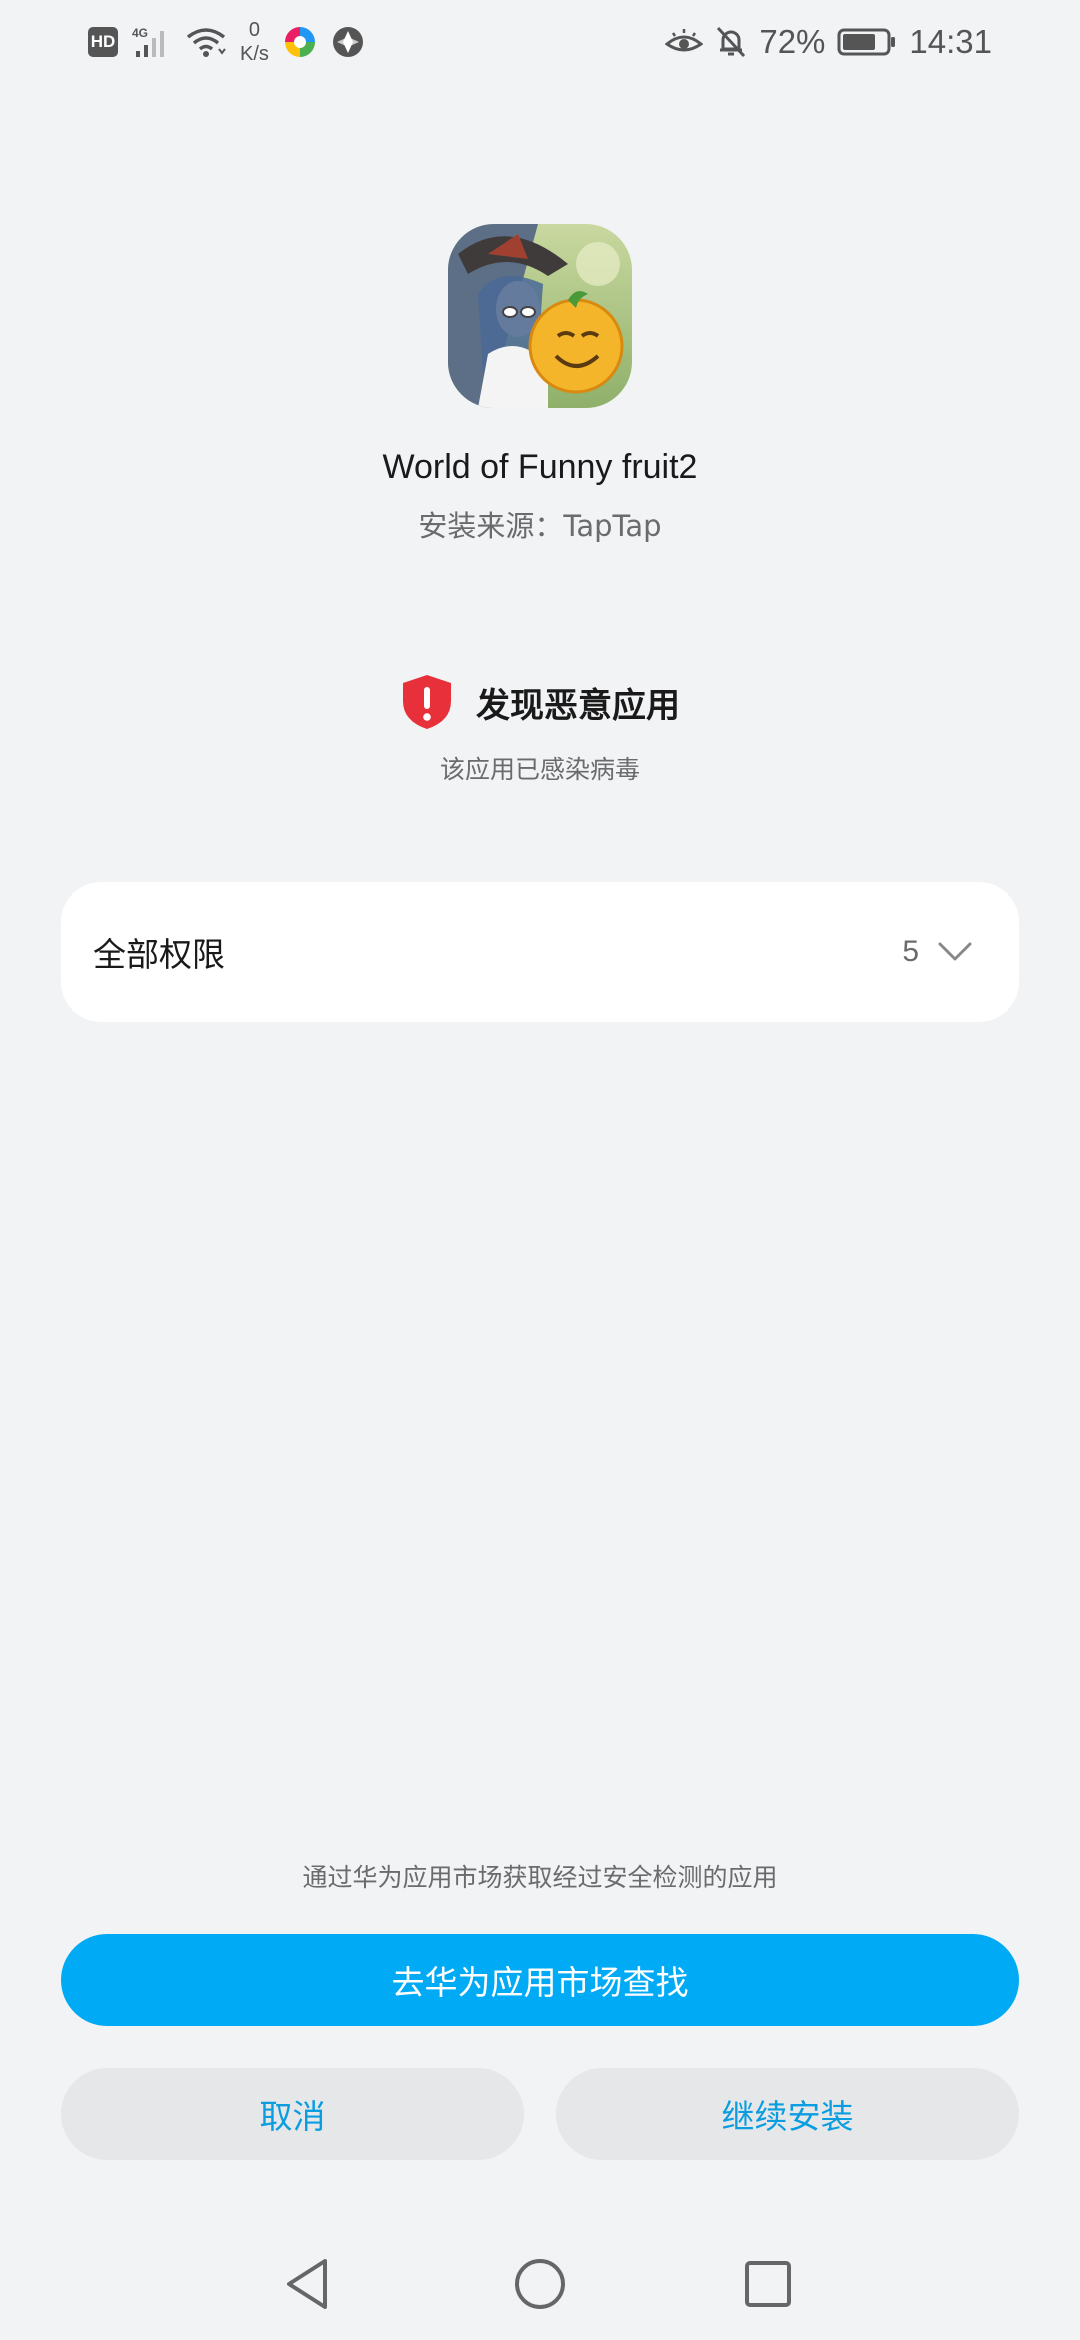  Describe the element at coordinates (103, 42) in the screenshot. I see `hd-icon: HD` at that location.